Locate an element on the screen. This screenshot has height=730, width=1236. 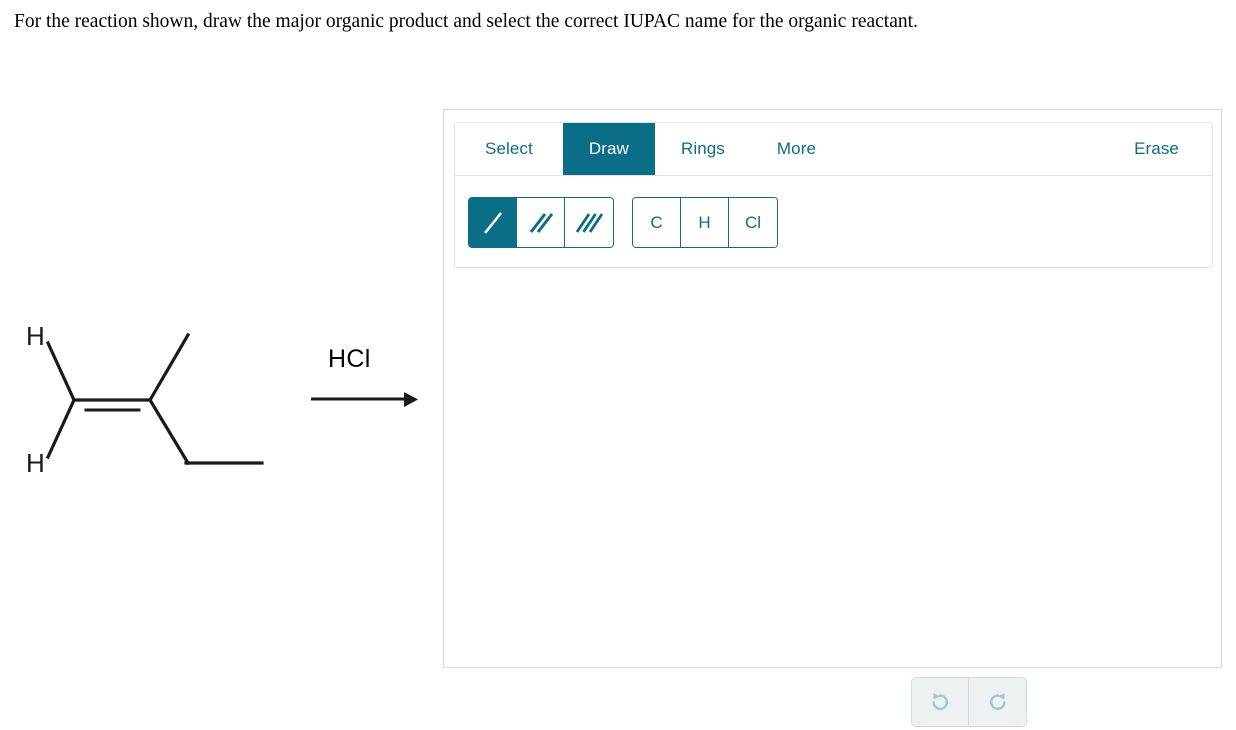
tab-more-label: More is located at coordinates (796, 148).